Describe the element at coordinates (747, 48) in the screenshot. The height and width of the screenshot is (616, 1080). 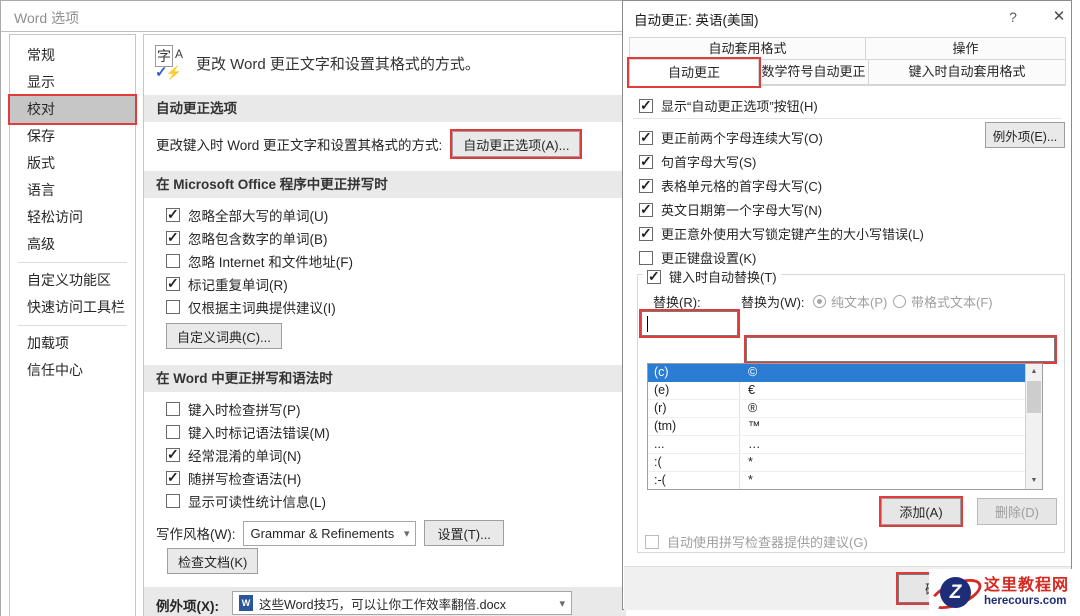
I see `tab-autoformat: 自动套用格式` at that location.